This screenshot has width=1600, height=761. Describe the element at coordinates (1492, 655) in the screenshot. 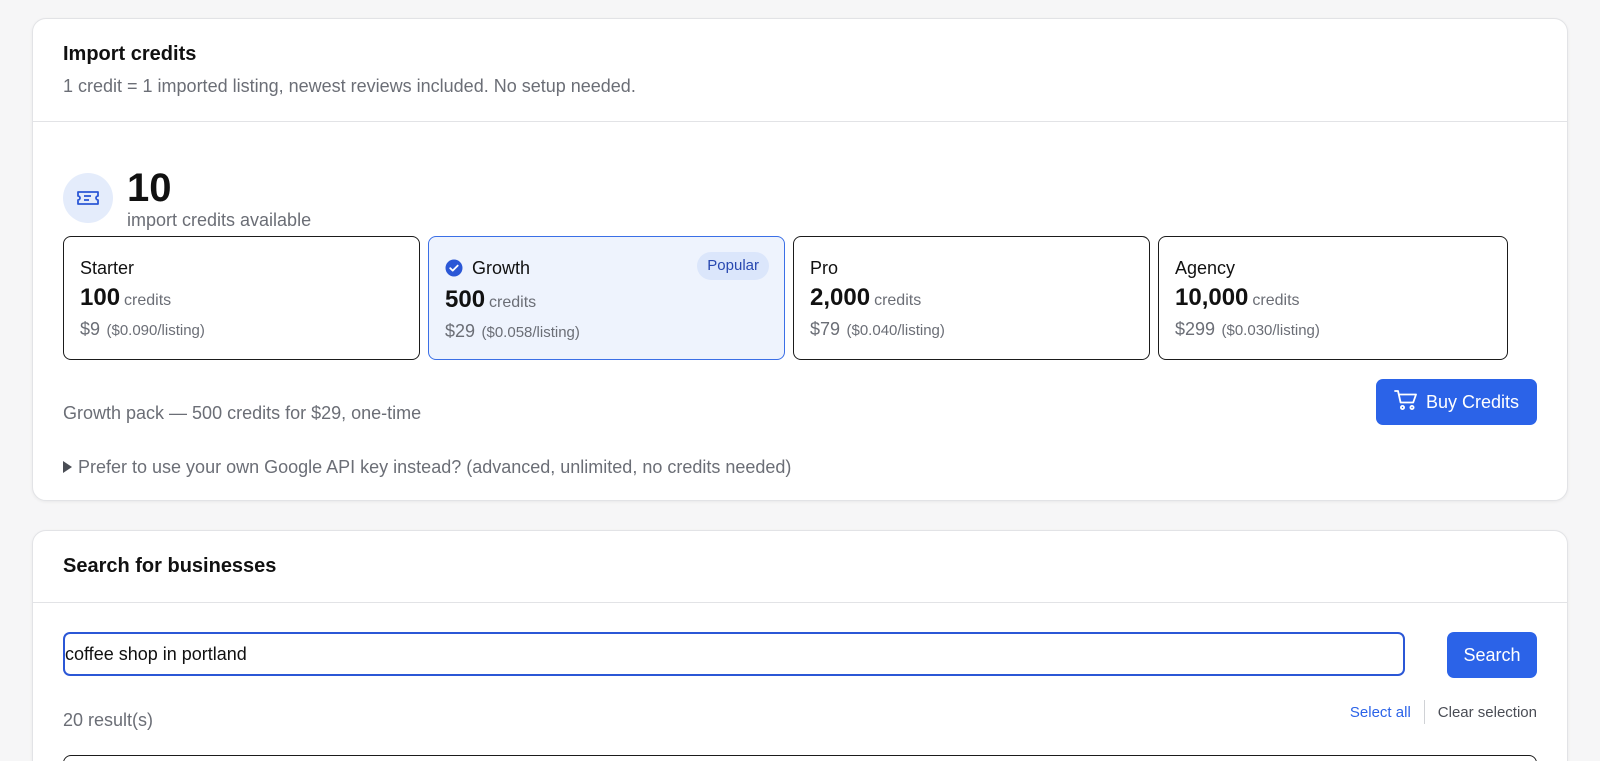

I see `search-button: Search` at that location.